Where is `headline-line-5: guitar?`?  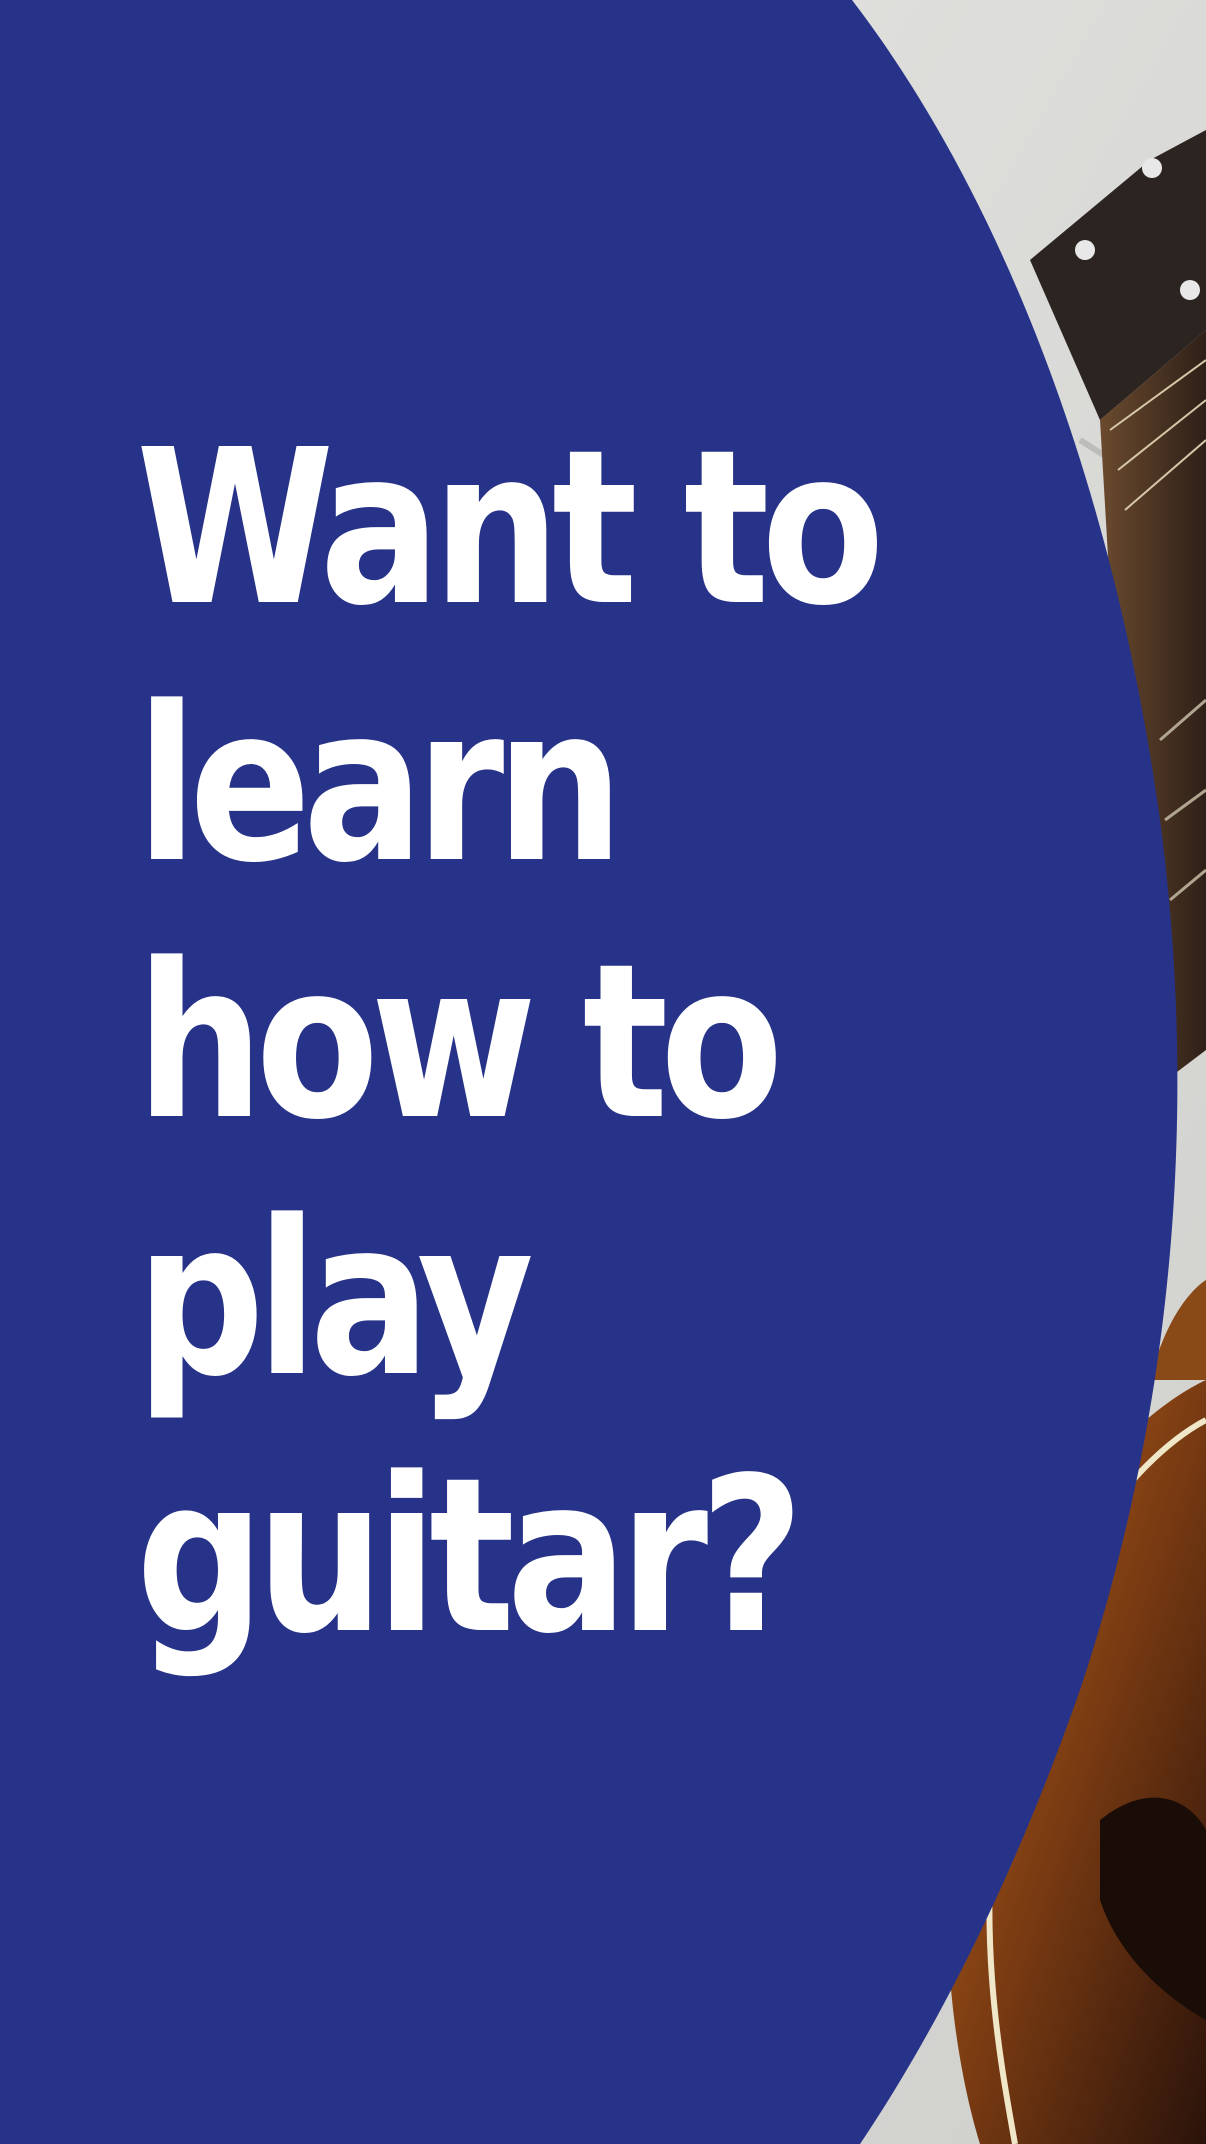 headline-line-5: guitar? is located at coordinates (470, 1556).